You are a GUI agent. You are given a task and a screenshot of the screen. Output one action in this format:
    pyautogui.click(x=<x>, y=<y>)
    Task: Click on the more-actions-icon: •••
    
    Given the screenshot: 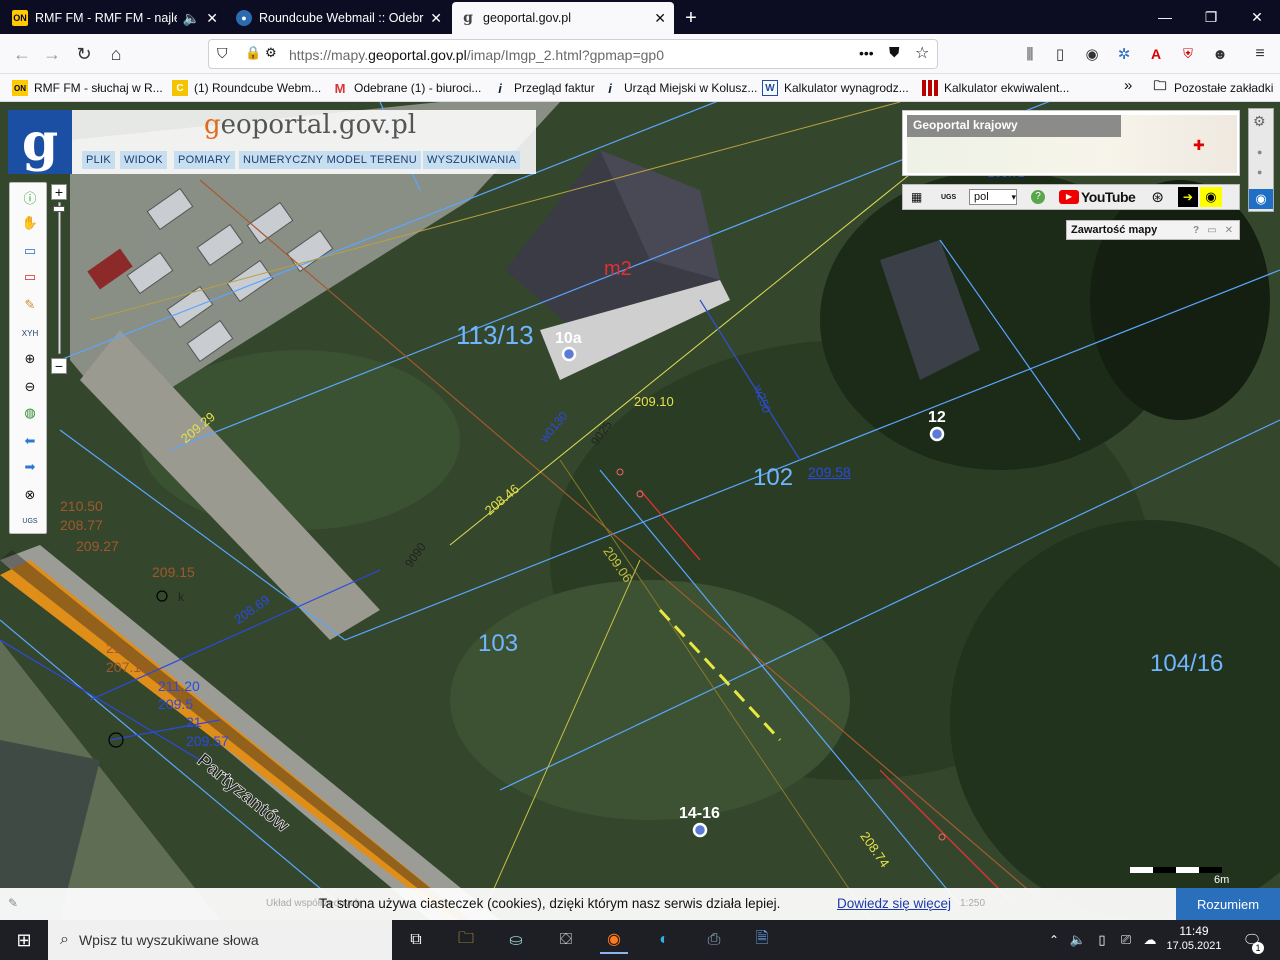 What is the action you would take?
    pyautogui.click(x=866, y=53)
    